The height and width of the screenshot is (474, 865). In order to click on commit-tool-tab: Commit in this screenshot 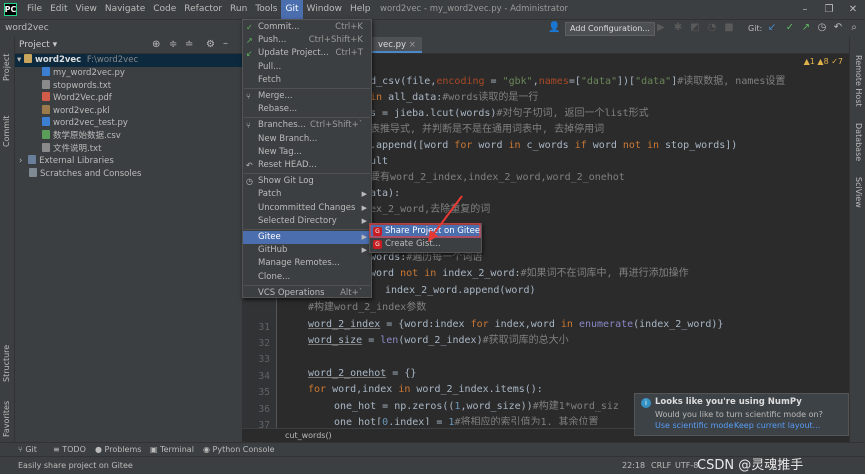, I will do `click(6, 131)`.